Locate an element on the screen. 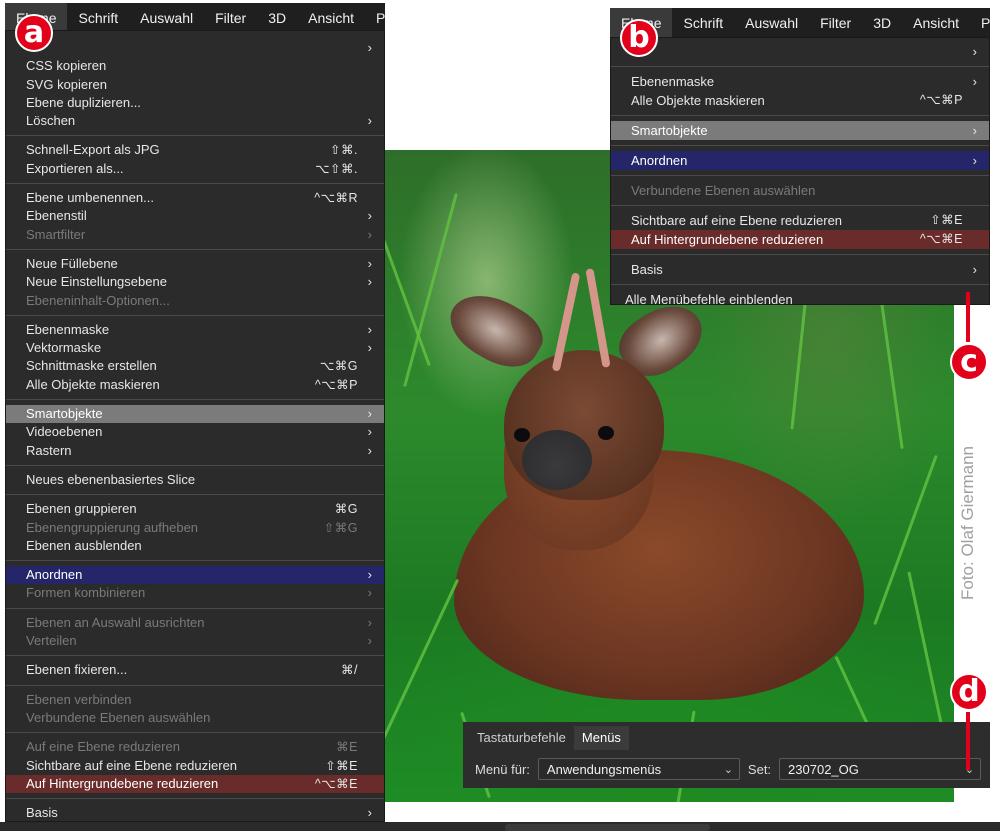 The height and width of the screenshot is (831, 1000). scrollbar-knob is located at coordinates (607, 827).